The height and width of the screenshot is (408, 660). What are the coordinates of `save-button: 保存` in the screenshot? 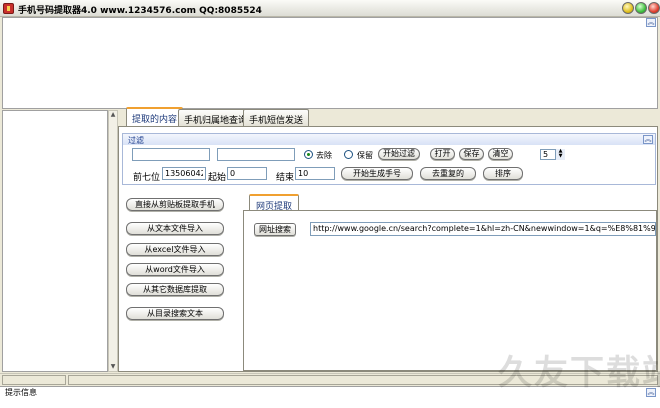 It's located at (471, 154).